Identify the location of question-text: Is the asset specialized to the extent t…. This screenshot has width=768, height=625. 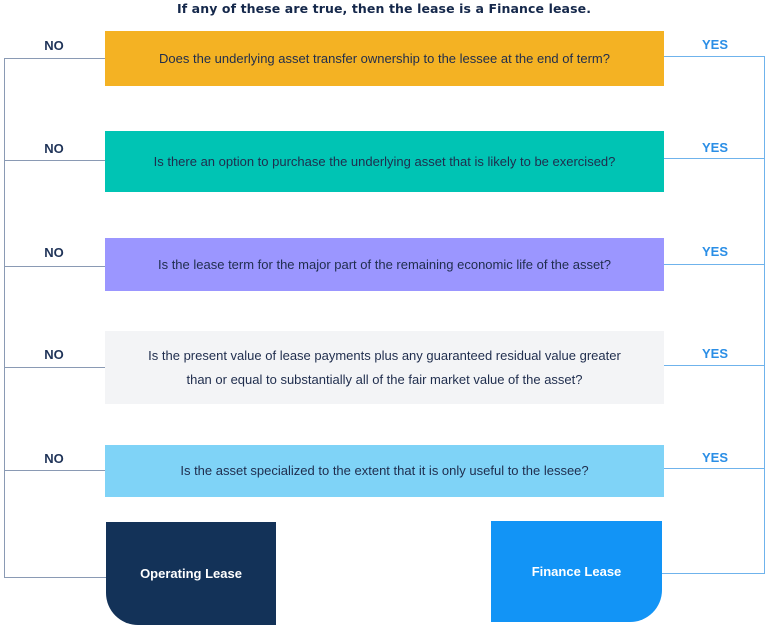
(384, 470).